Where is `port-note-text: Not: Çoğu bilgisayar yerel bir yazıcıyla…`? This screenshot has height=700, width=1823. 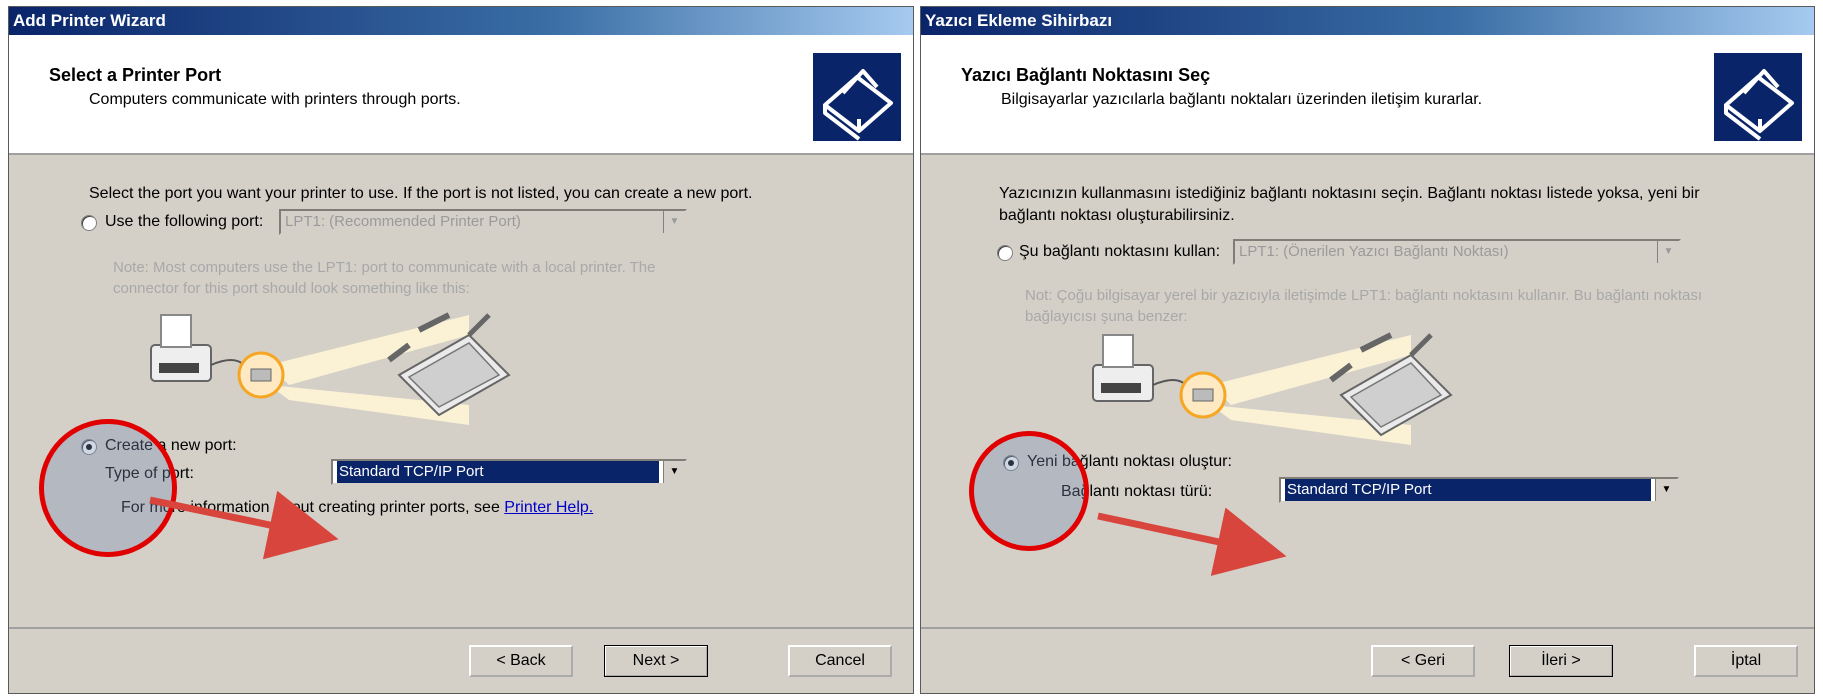
port-note-text: Not: Çoğu bilgisayar yerel bir yazıcıyla… is located at coordinates (1364, 306).